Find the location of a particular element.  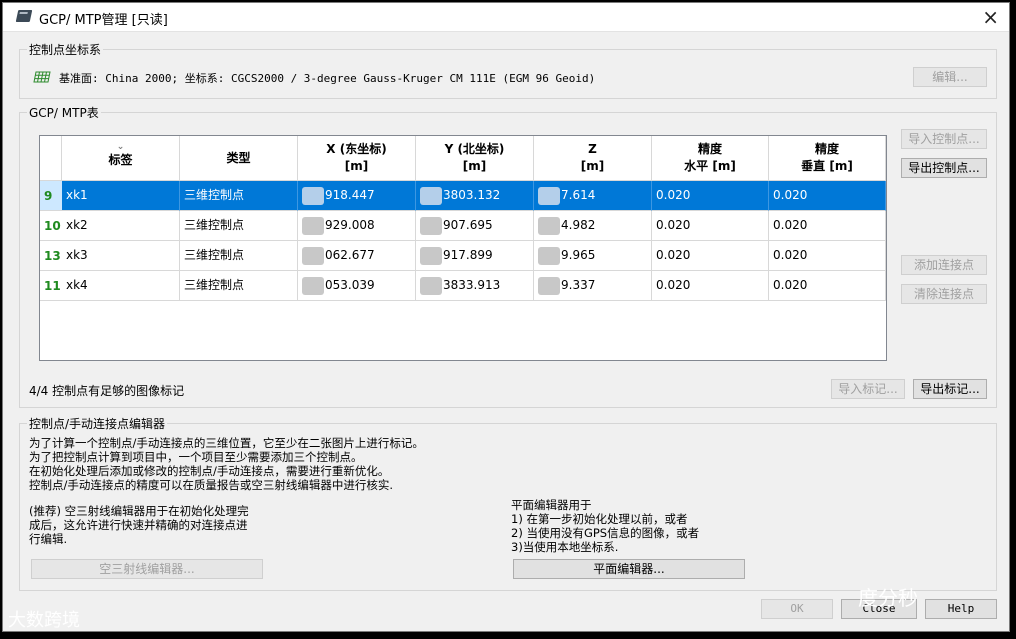

clear-tie-point-button: 清除连接点 is located at coordinates (944, 294).